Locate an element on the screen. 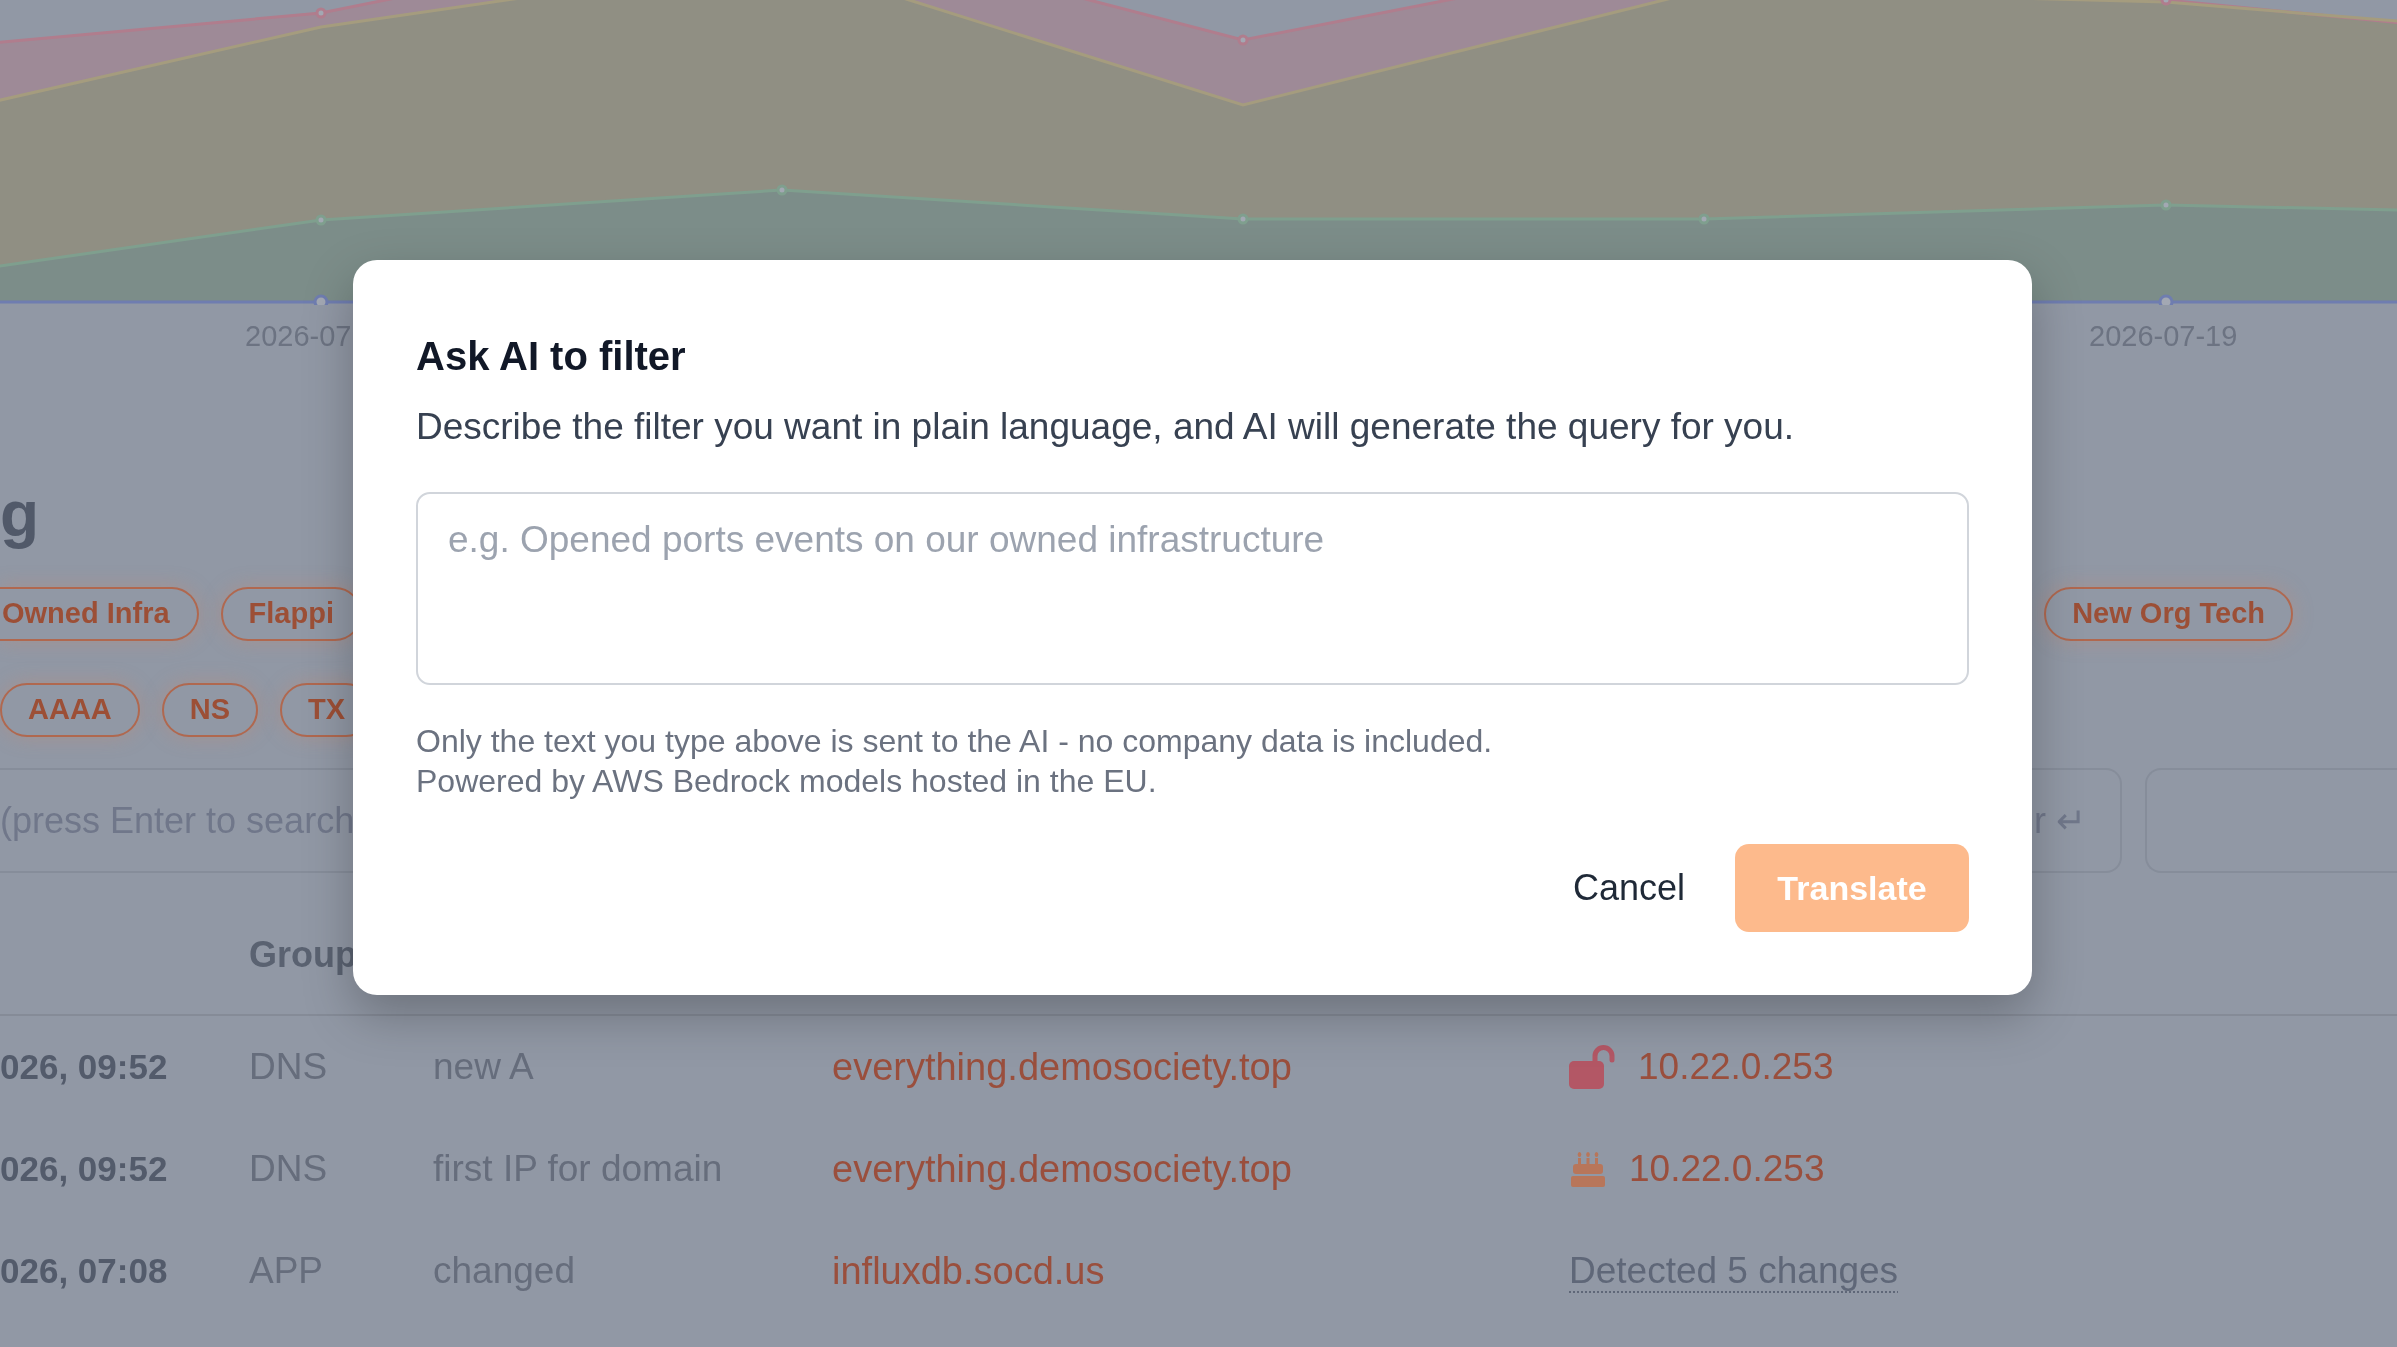  time-cell: 026, 07:08 is located at coordinates (84, 1271).